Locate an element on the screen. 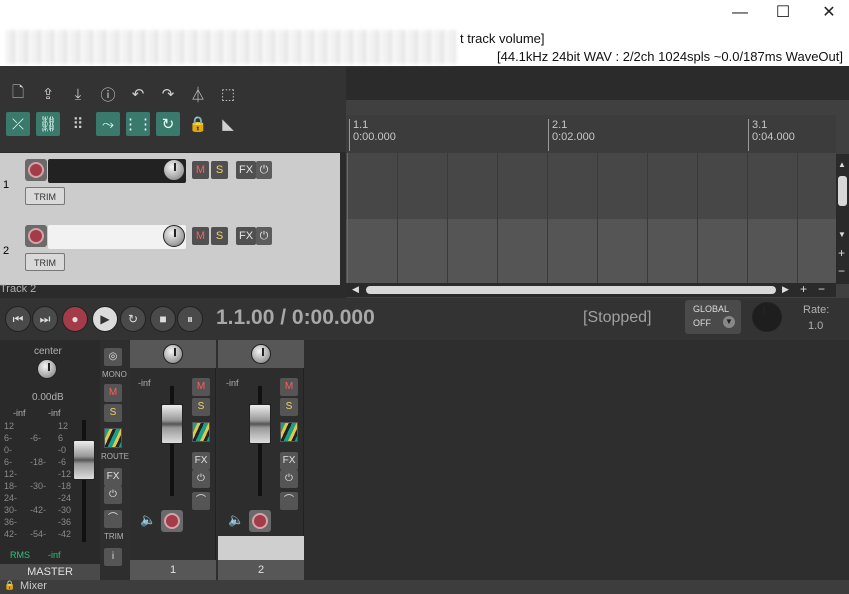 This screenshot has height=594, width=849. loop-icon: ↻ is located at coordinates (168, 124).